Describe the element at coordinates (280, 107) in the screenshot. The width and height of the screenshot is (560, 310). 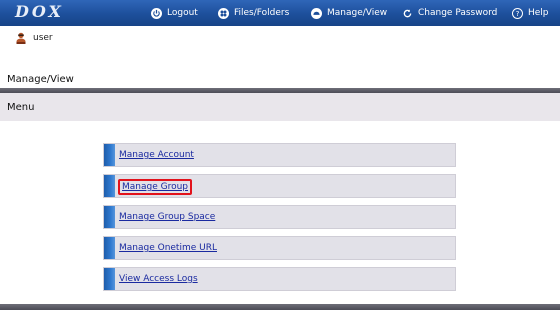
I see `menu-header: Menu` at that location.